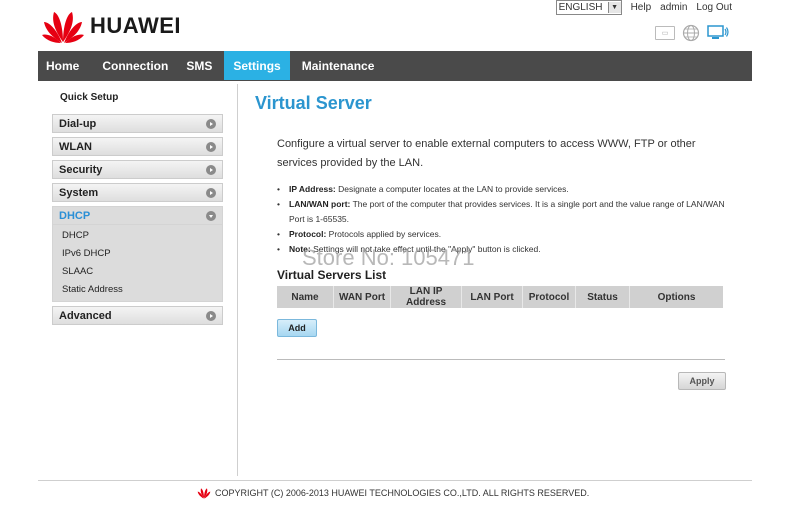 This screenshot has height=518, width=800. Describe the element at coordinates (320, 204) in the screenshot. I see `bullet-label: LAN/WAN port:` at that location.